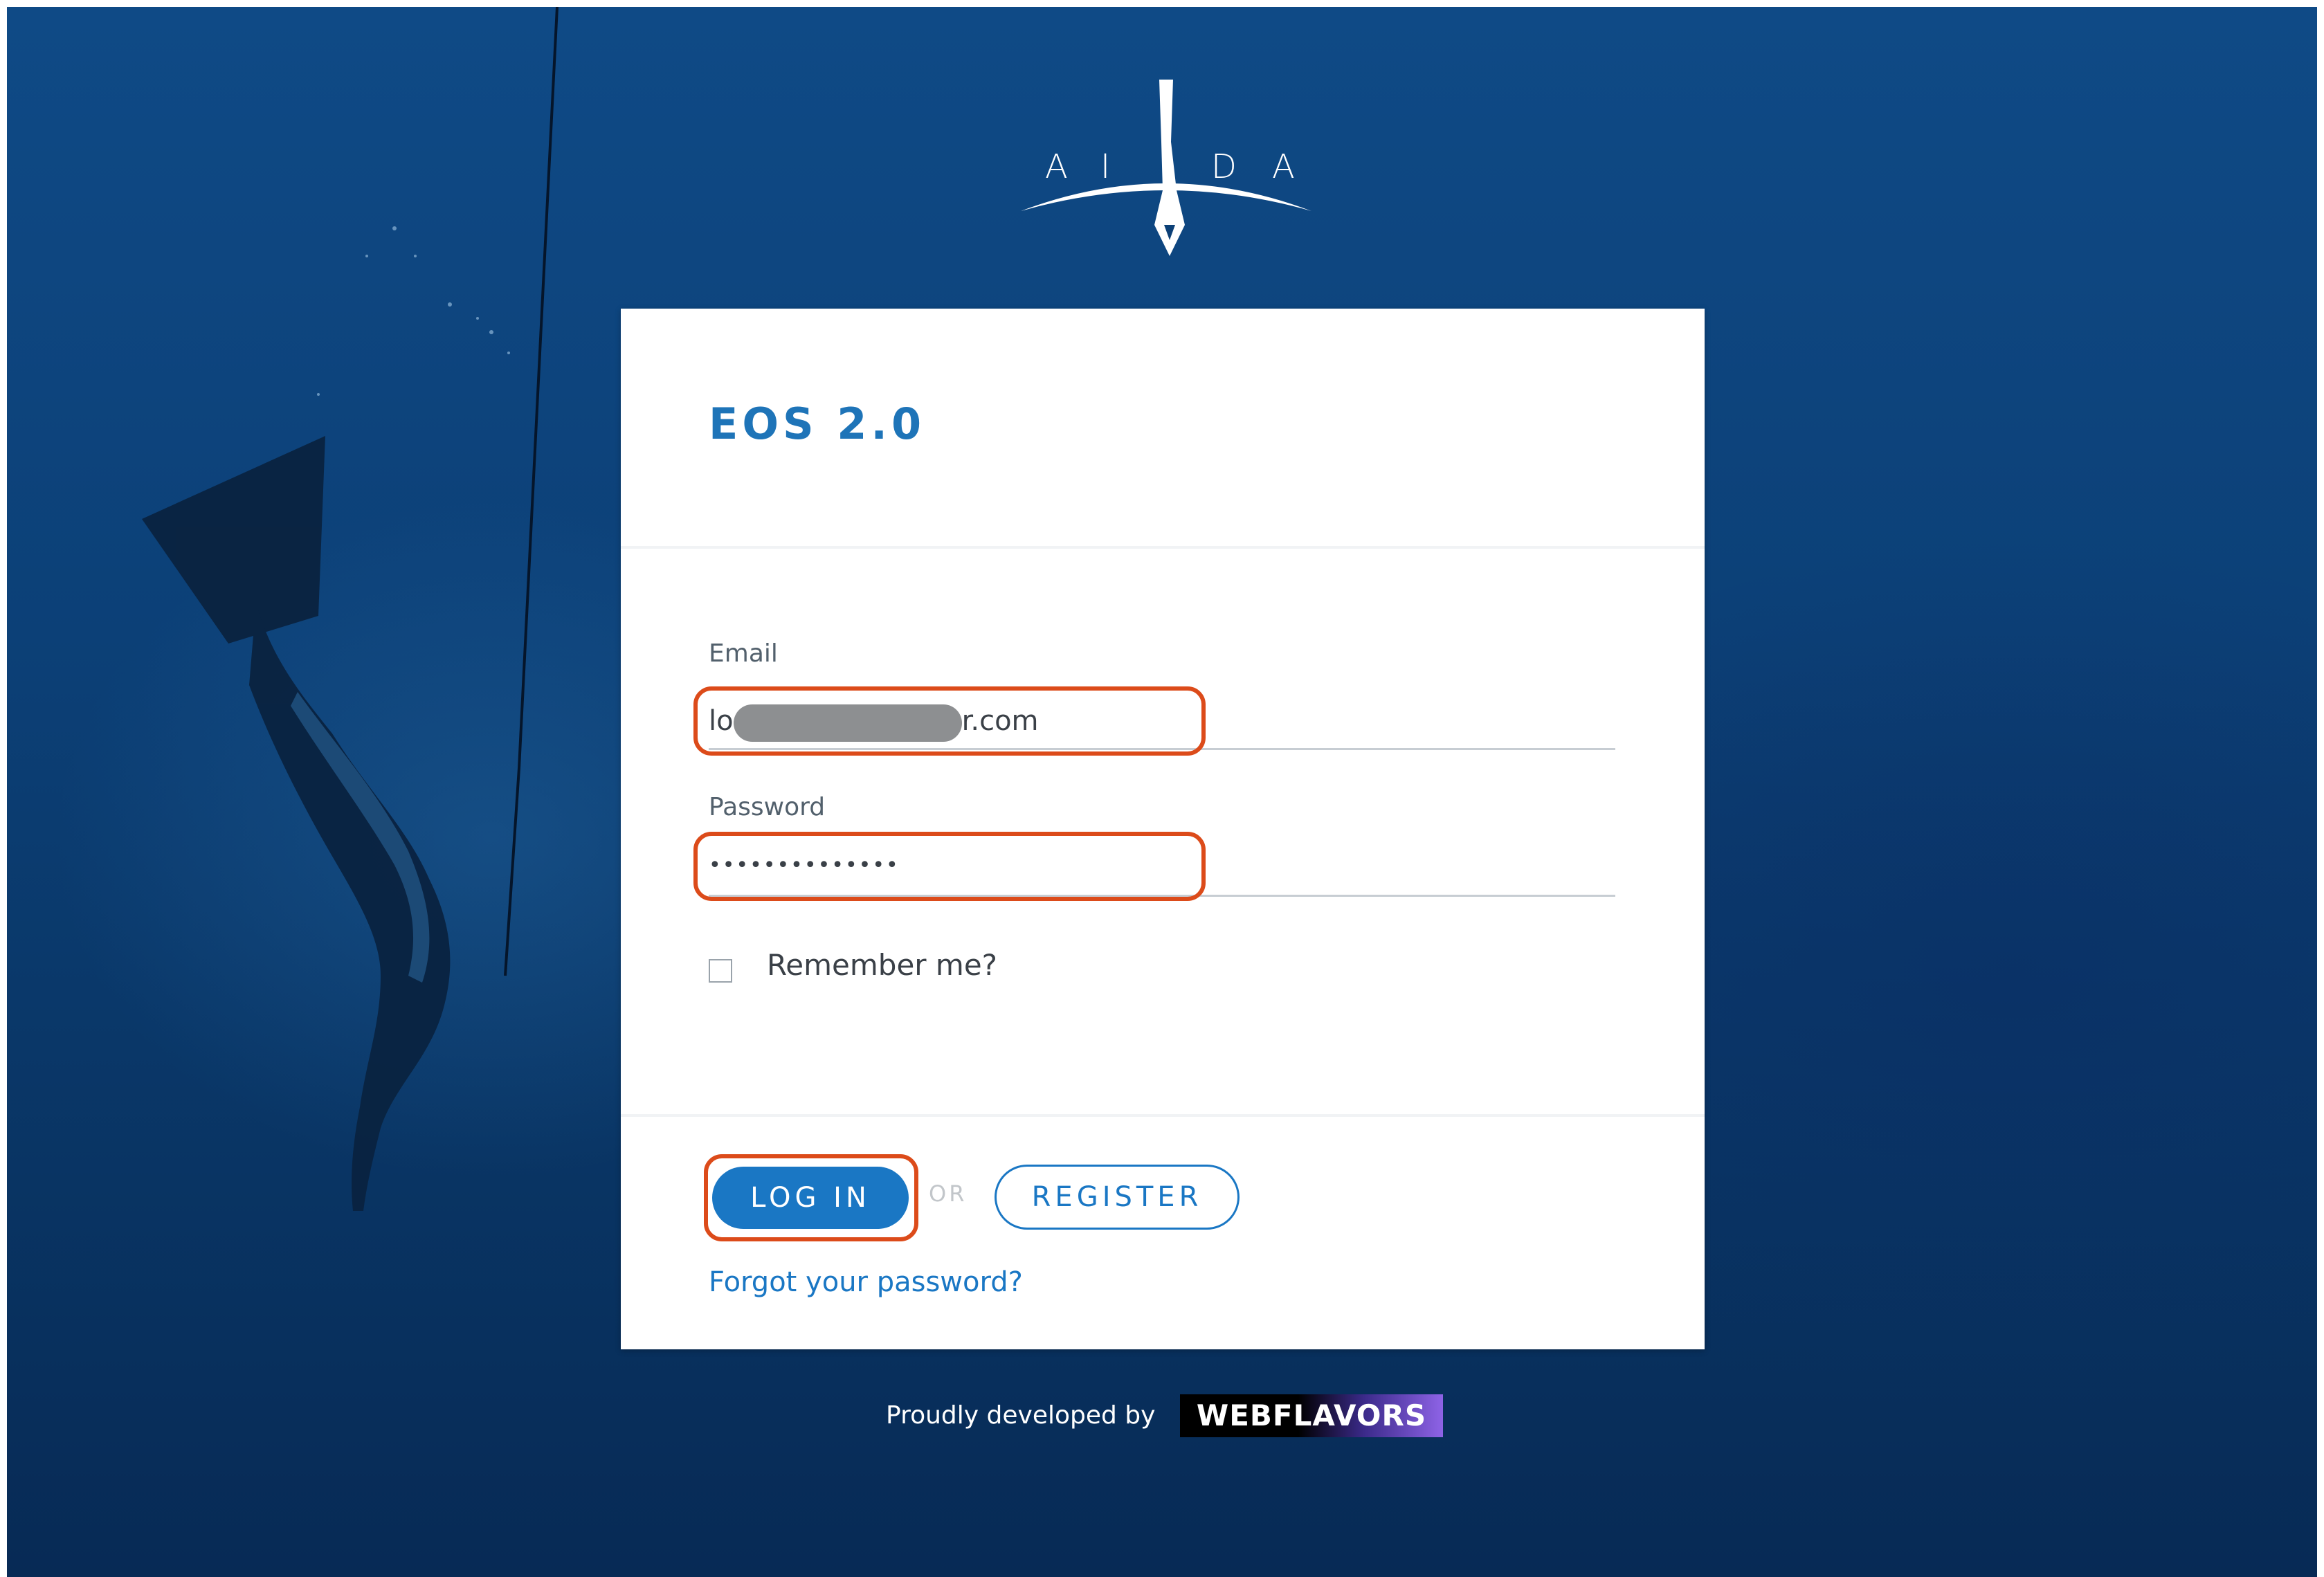 The image size is (2324, 1577). Describe the element at coordinates (949, 866) in the screenshot. I see `password-highlight-outline` at that location.